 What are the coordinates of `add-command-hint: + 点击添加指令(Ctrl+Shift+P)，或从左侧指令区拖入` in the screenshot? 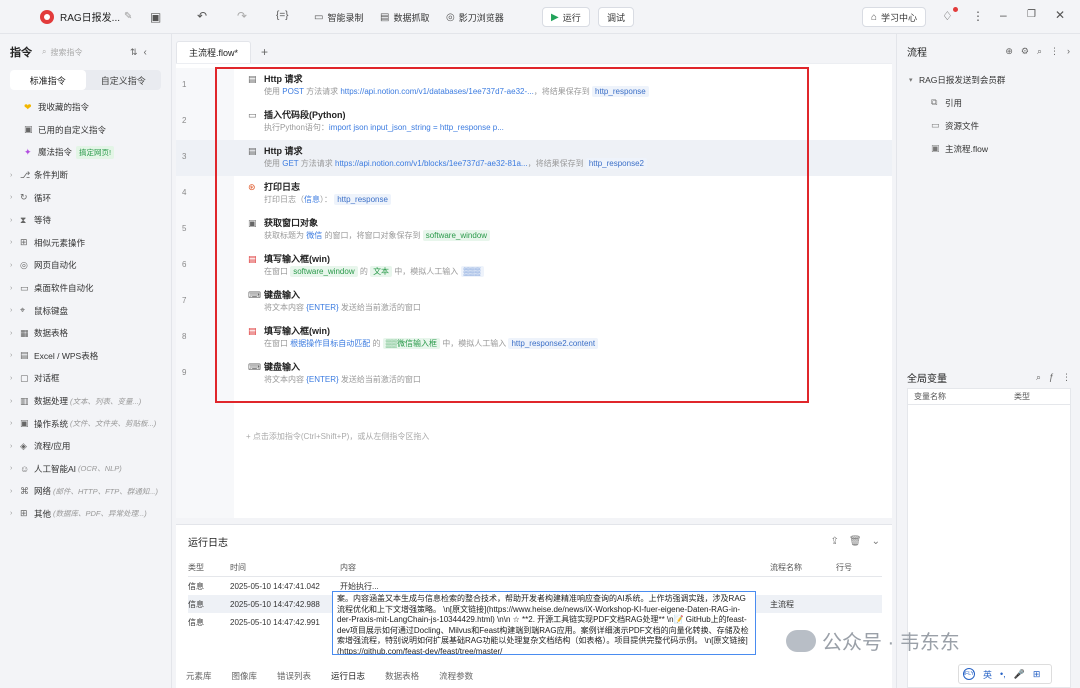 It's located at (337, 436).